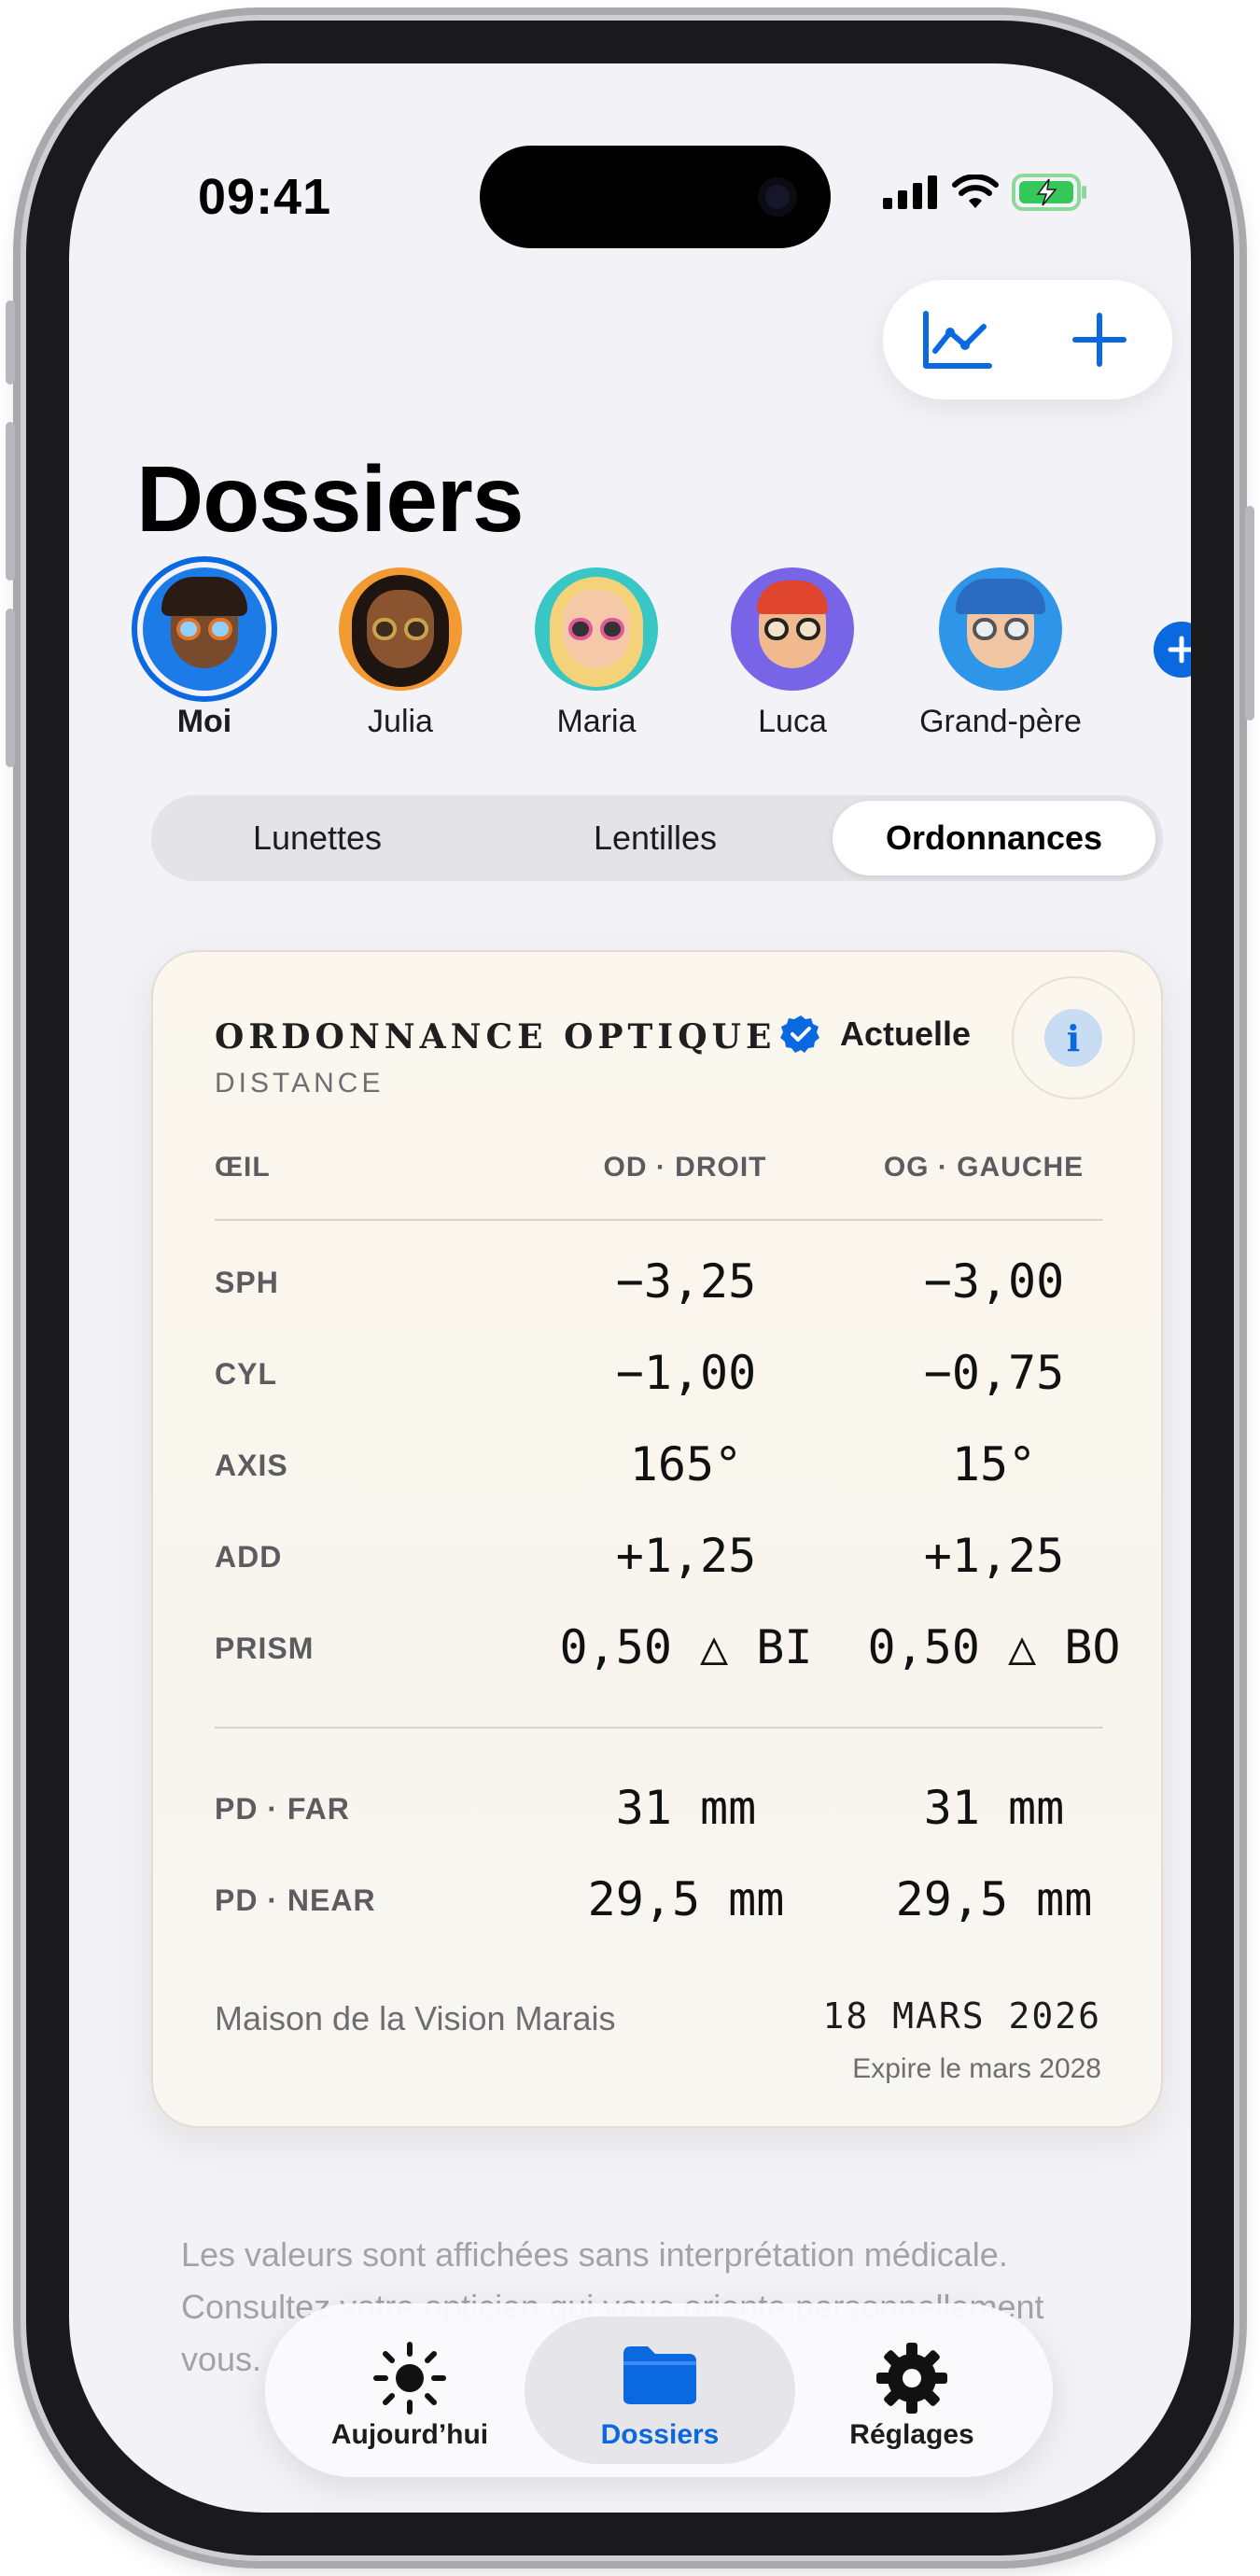 Image resolution: width=1260 pixels, height=2576 pixels. Describe the element at coordinates (994, 1373) in the screenshot. I see `value-cyl-left: −0,75` at that location.